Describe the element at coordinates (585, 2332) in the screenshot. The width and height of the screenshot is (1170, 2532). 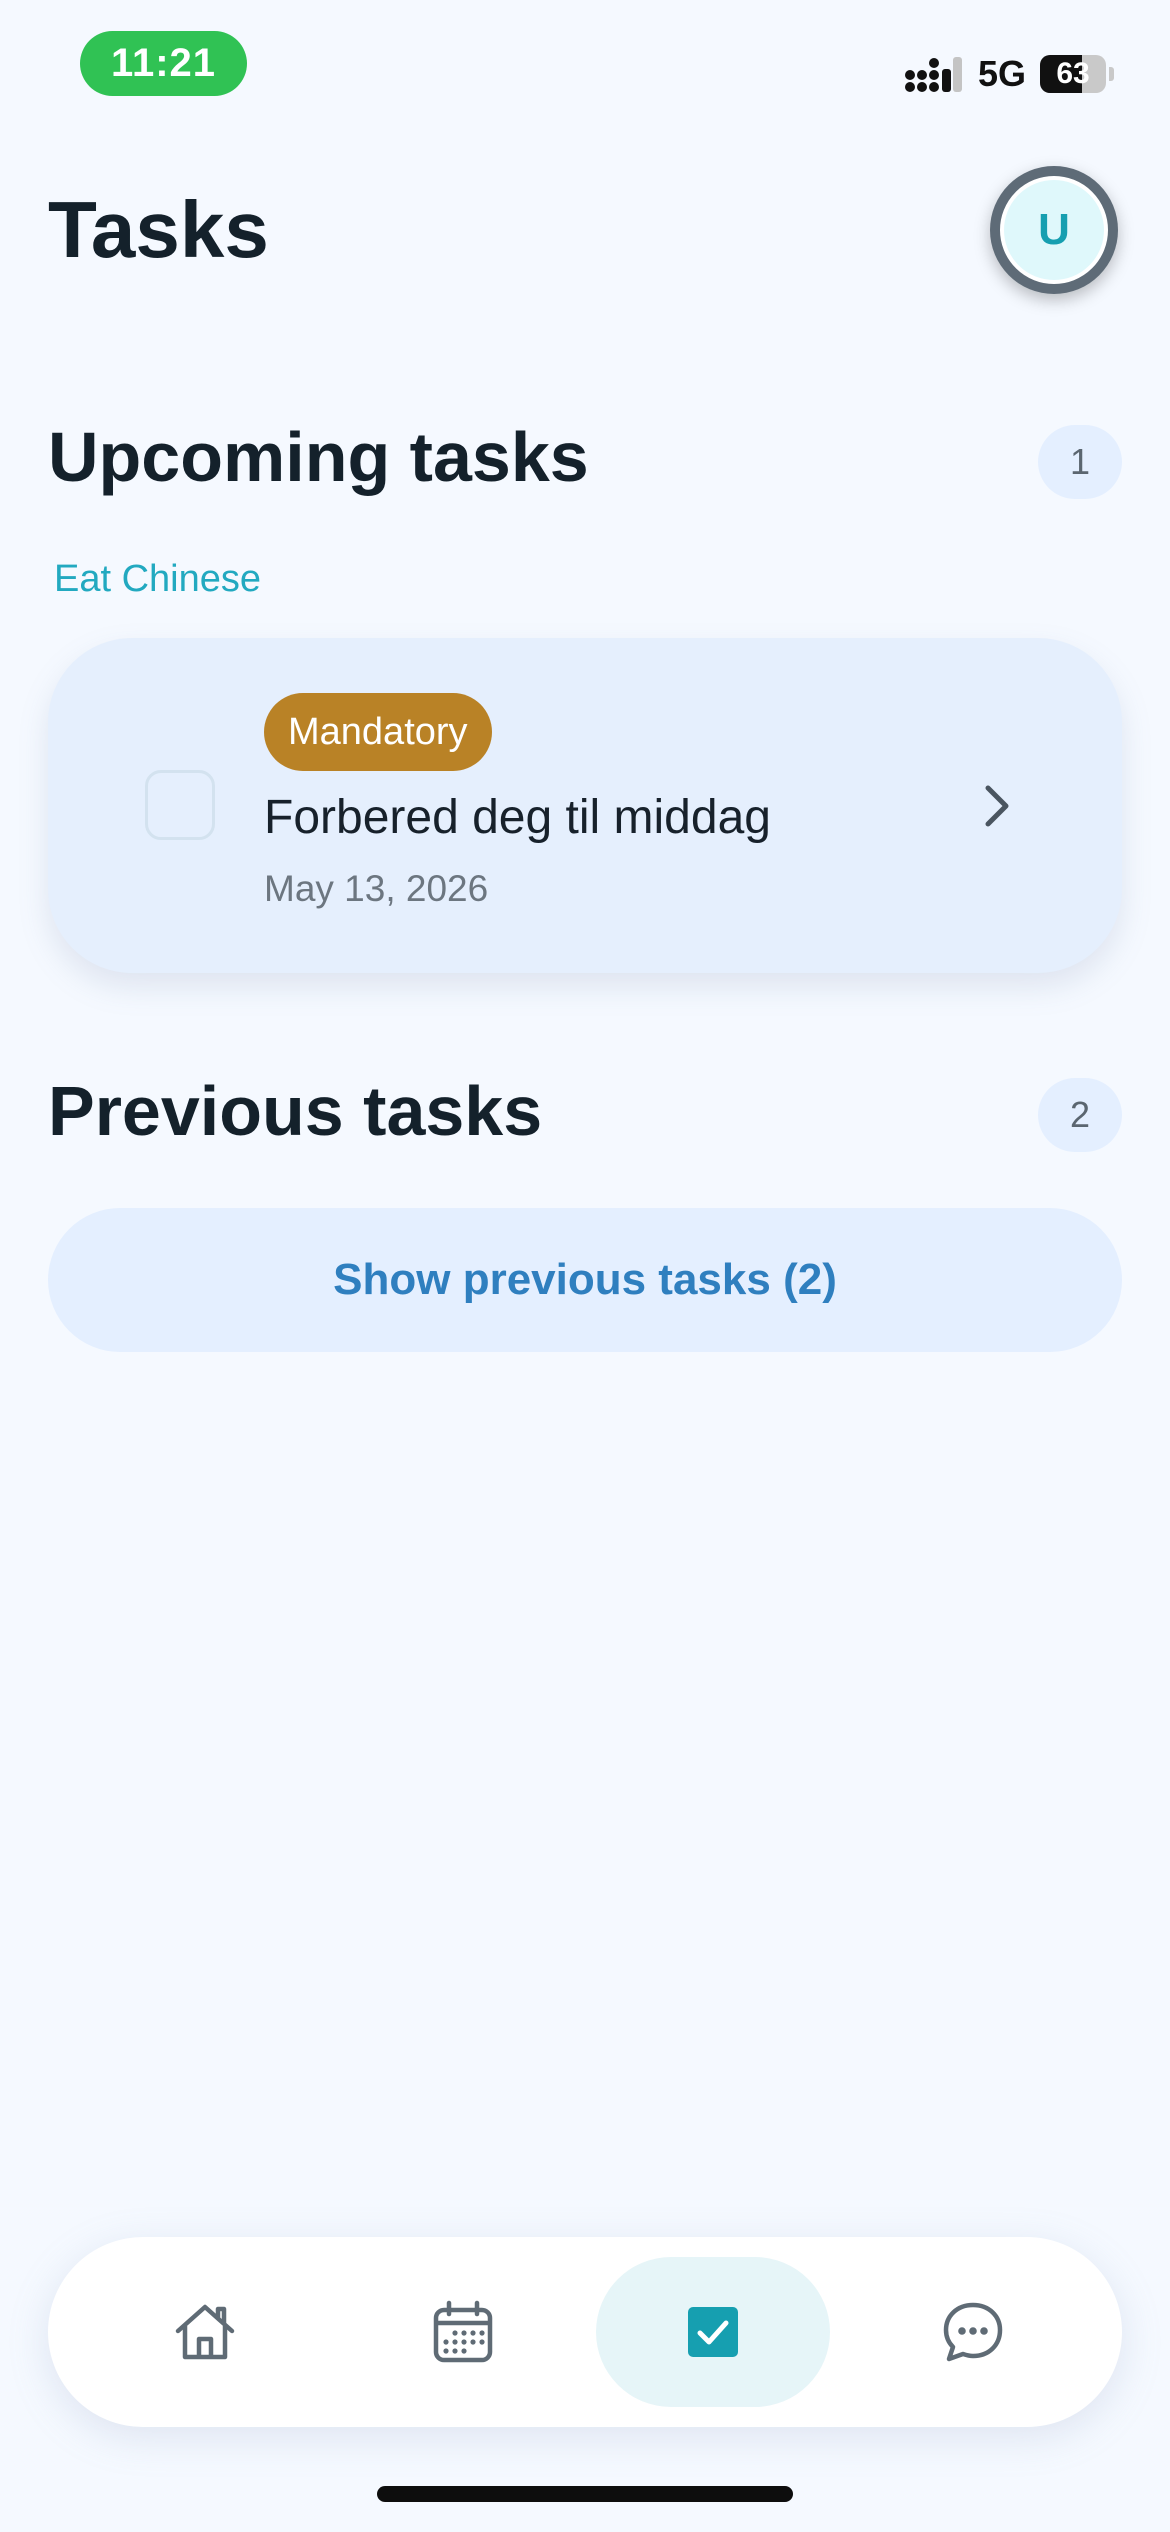
I see `bottom-nav` at that location.